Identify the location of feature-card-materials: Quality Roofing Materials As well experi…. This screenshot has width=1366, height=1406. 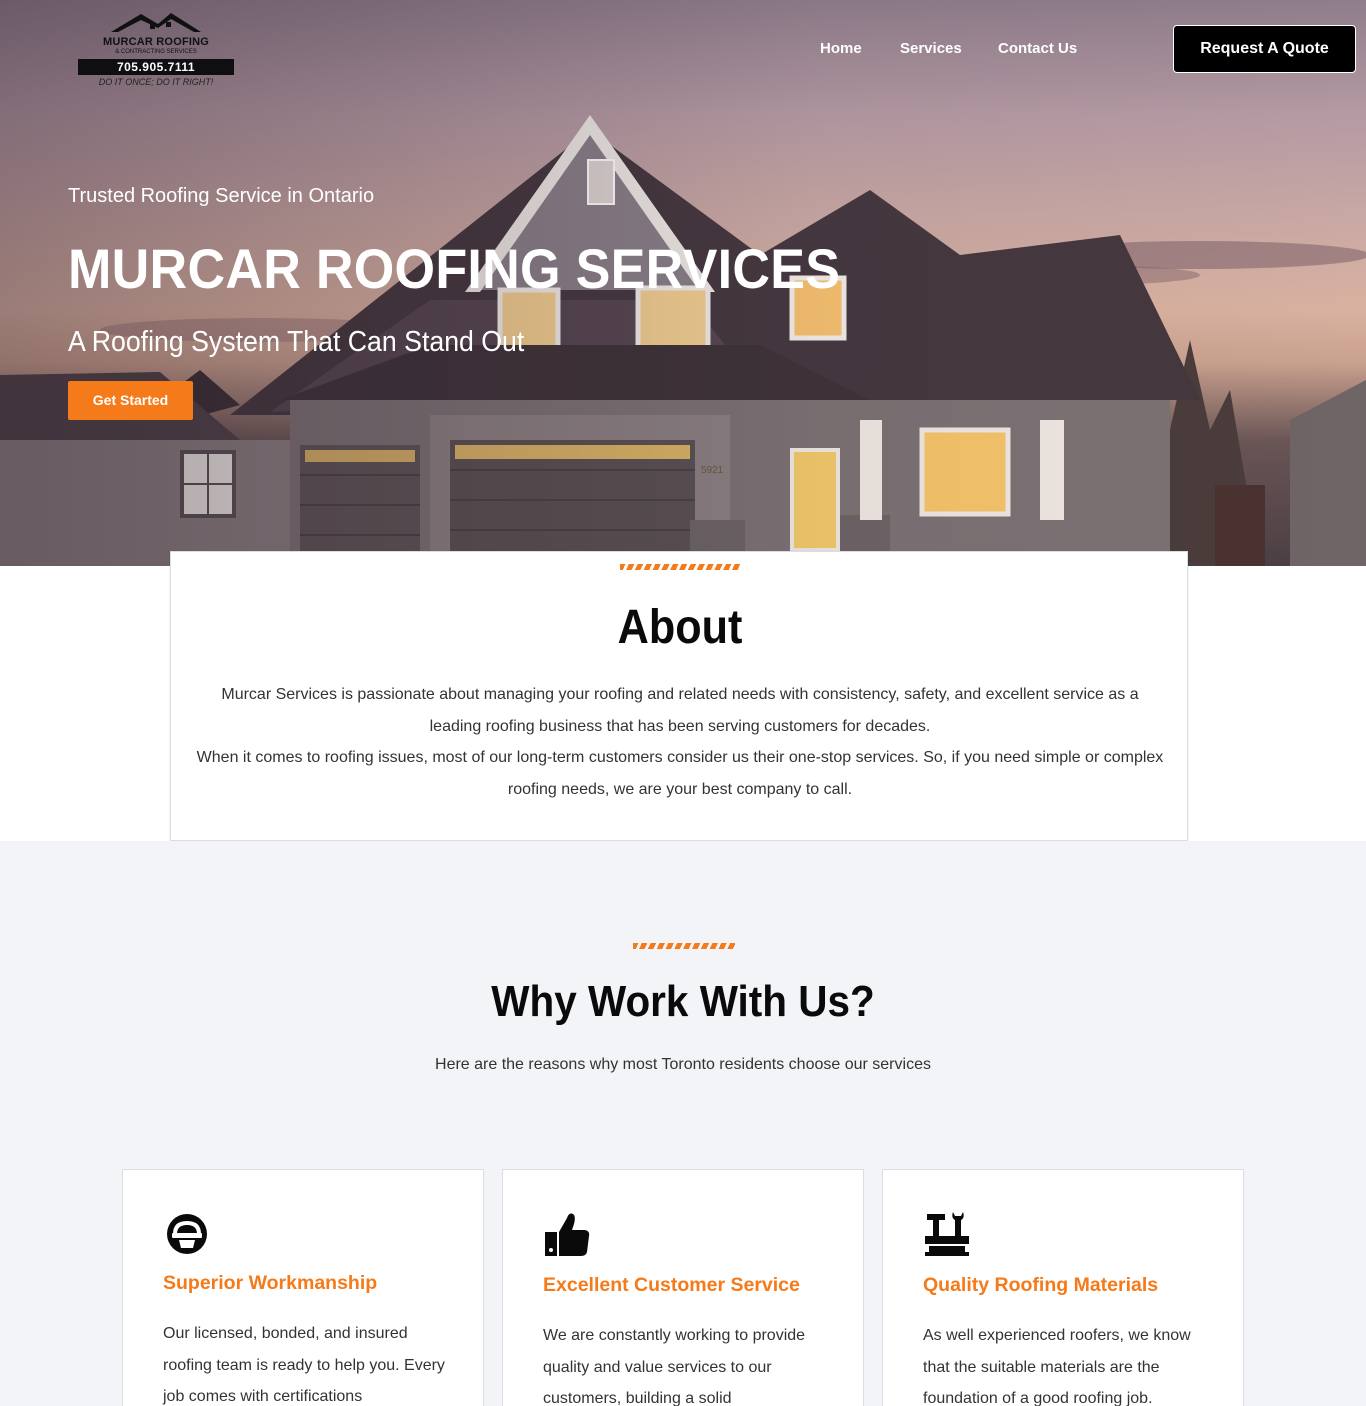
(1063, 1287).